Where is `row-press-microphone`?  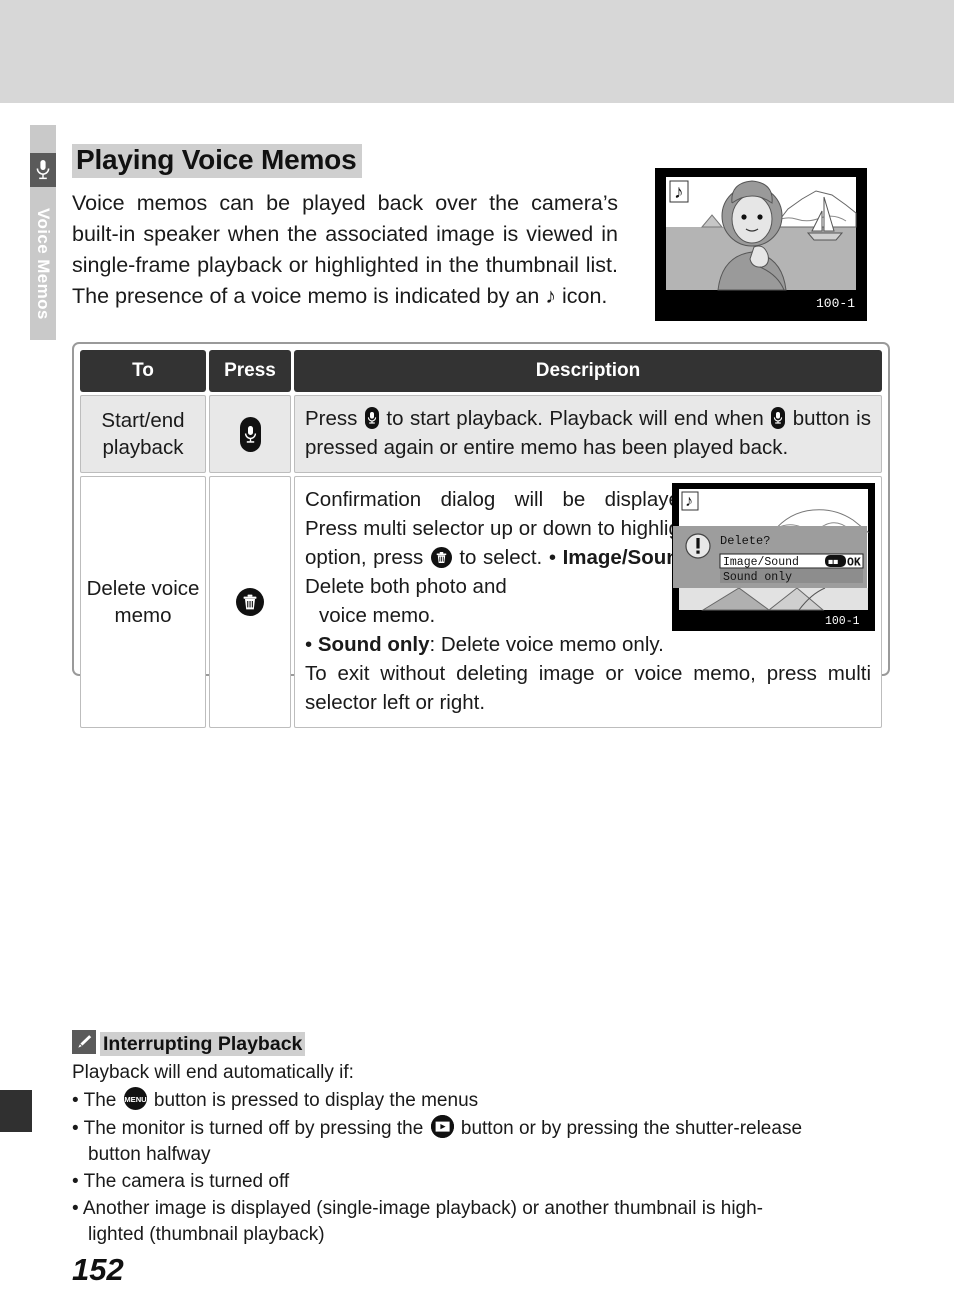 row-press-microphone is located at coordinates (250, 434).